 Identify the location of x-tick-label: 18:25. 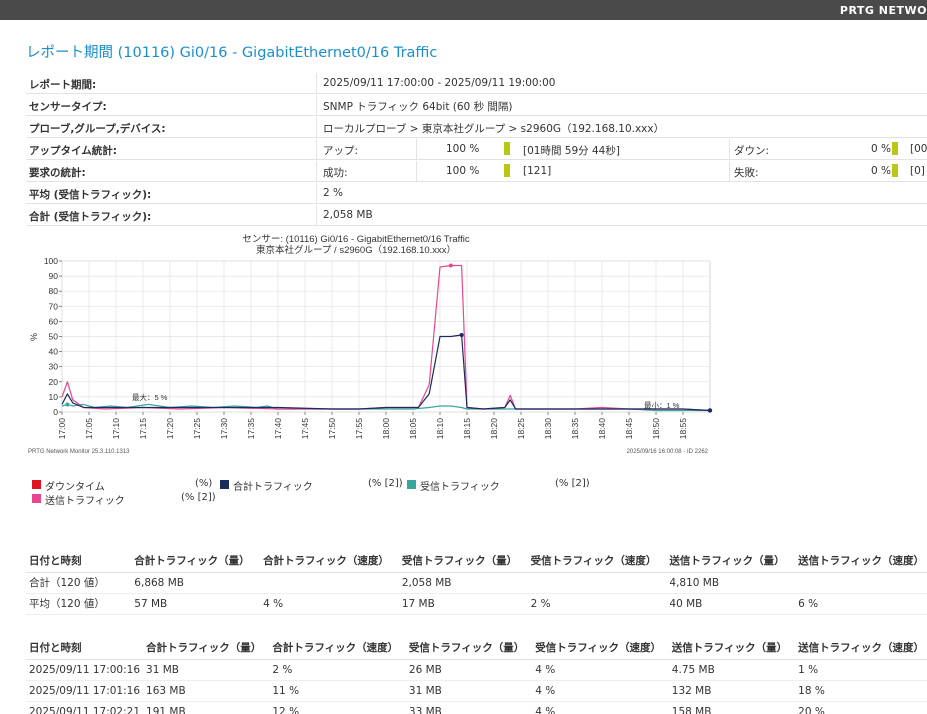
(521, 429).